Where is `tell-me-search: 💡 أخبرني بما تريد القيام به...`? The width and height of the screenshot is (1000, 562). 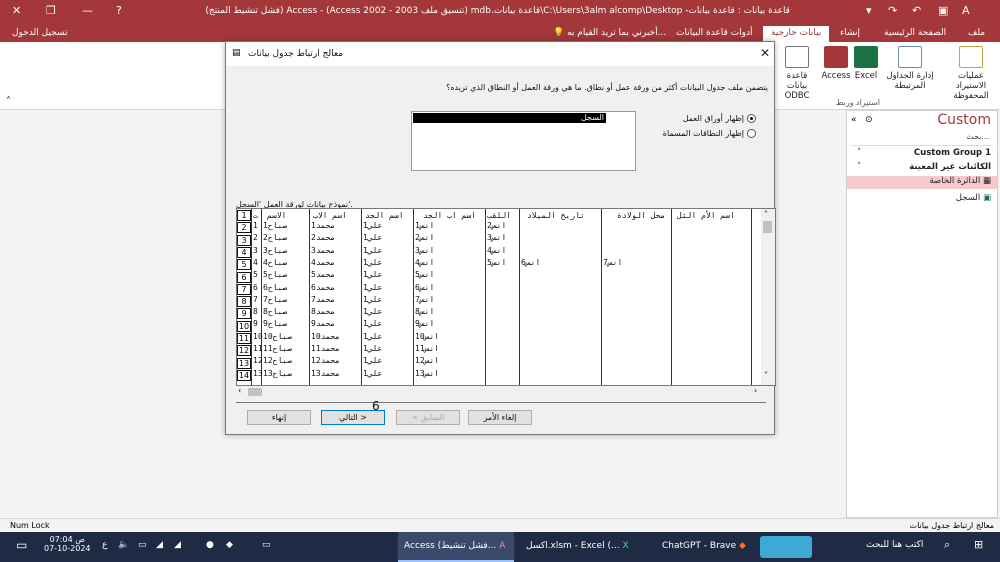 tell-me-search: 💡 أخبرني بما تريد القيام به... is located at coordinates (609, 34).